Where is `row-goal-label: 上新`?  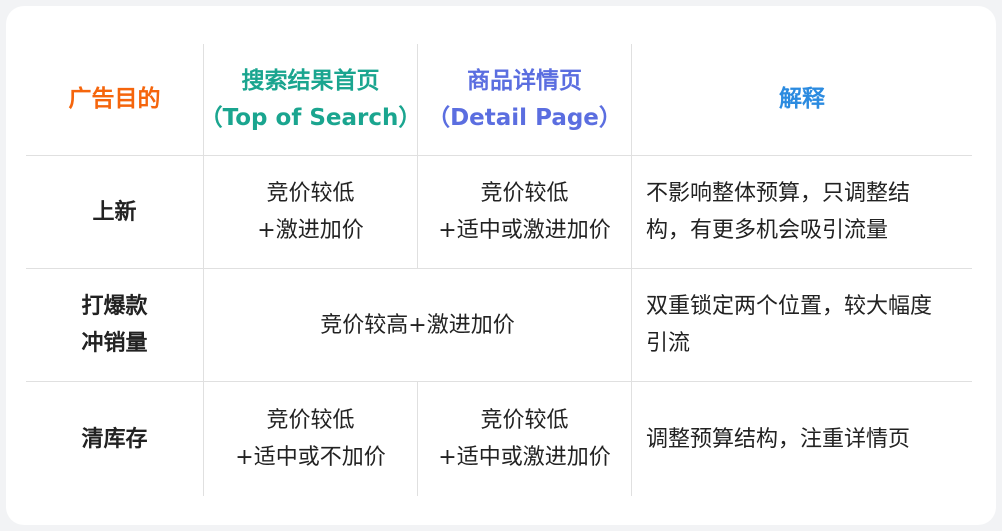 row-goal-label: 上新 is located at coordinates (114, 212).